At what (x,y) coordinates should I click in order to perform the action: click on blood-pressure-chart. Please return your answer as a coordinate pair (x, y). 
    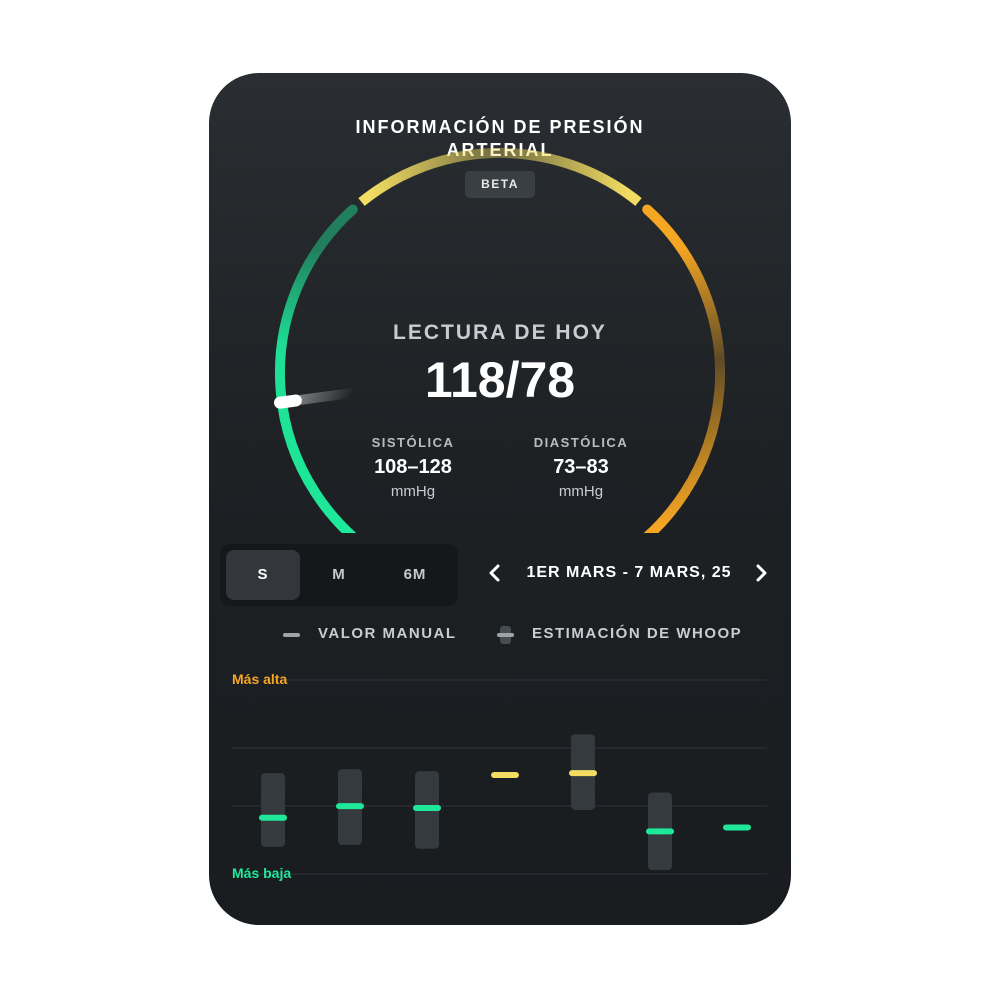
    Looking at the image, I should click on (499, 777).